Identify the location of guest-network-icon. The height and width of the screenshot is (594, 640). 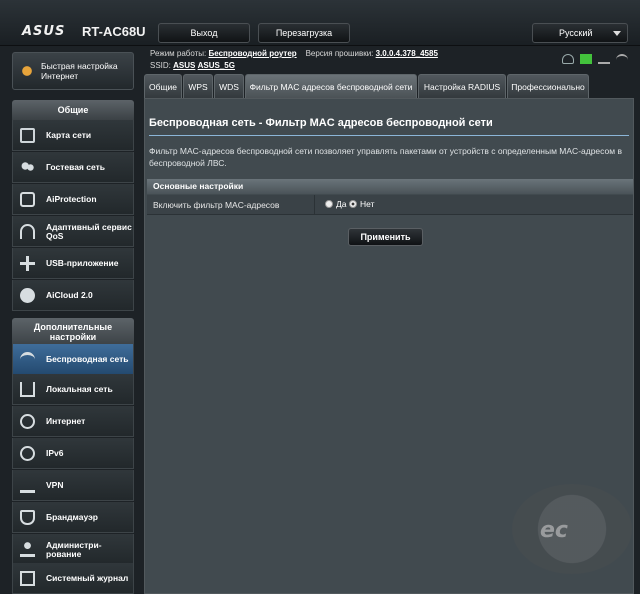
(27, 167).